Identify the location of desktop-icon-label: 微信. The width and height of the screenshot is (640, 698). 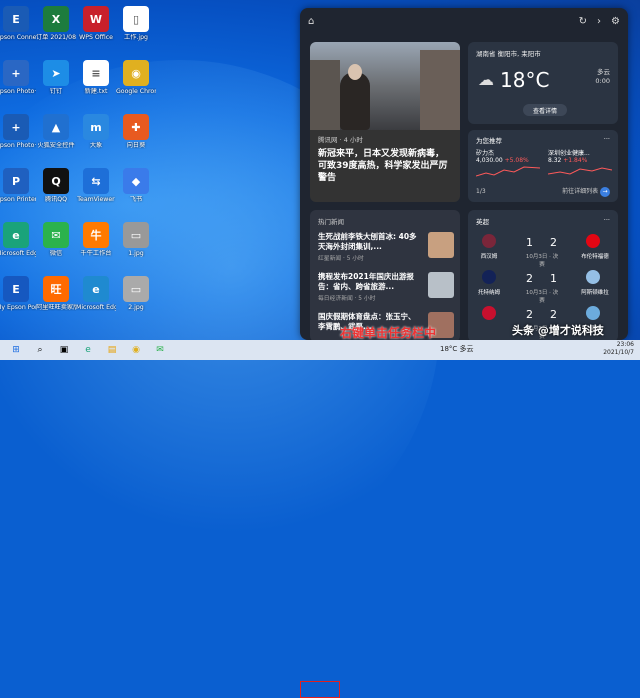
(56, 253).